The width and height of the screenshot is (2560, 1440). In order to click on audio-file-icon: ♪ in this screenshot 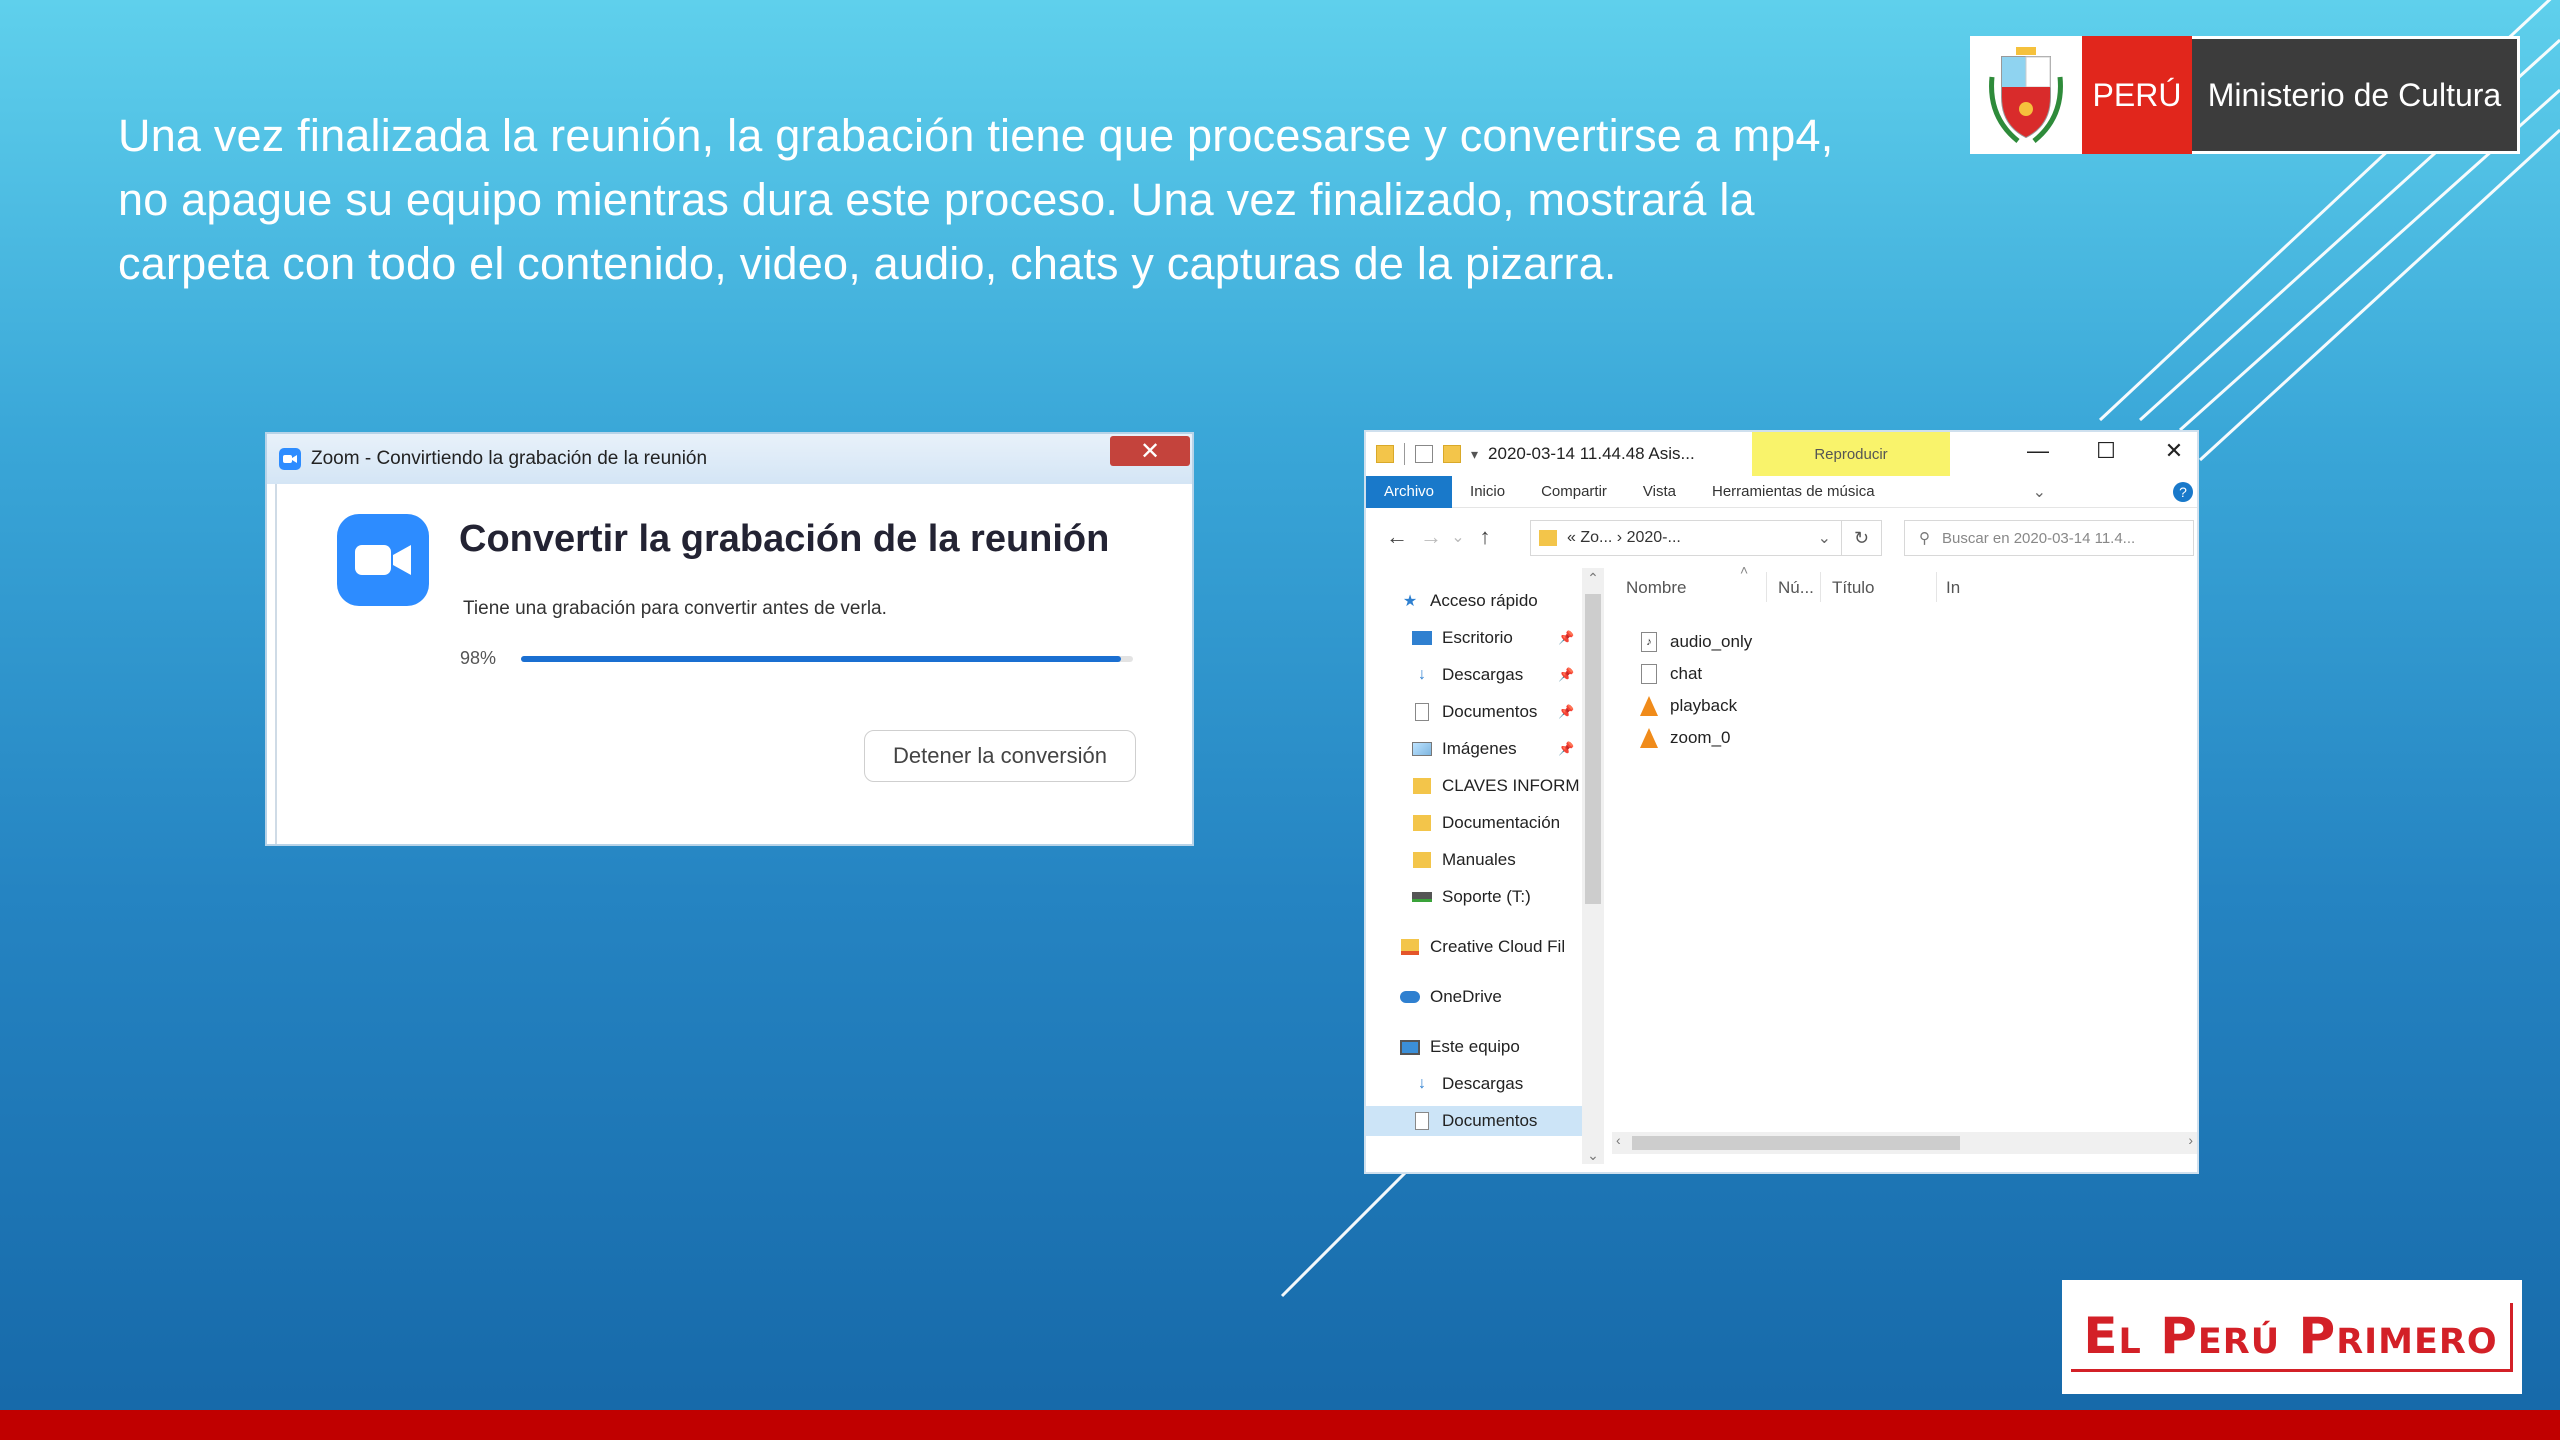, I will do `click(1649, 642)`.